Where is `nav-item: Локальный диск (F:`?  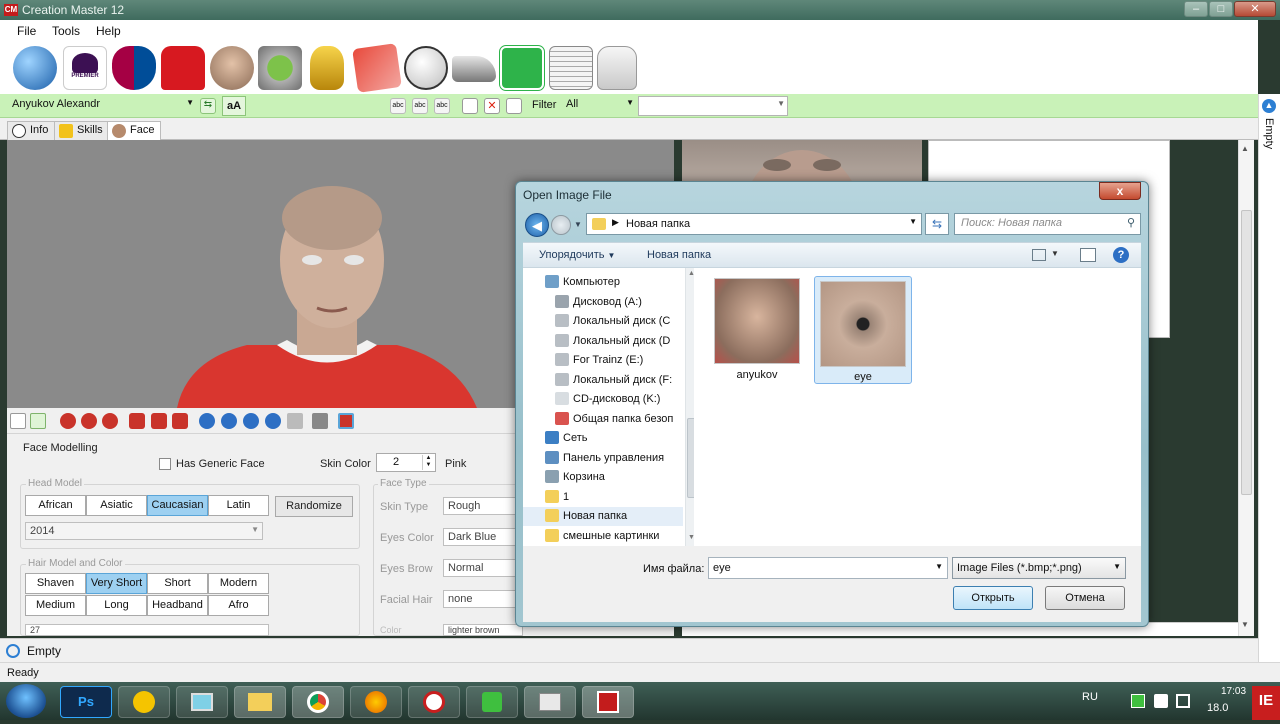
nav-item: Локальный диск (F: is located at coordinates (603, 380).